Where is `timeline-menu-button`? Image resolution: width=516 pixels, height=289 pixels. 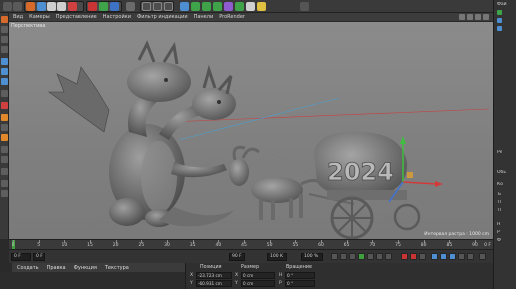 timeline-menu-button is located at coordinates (482, 256).